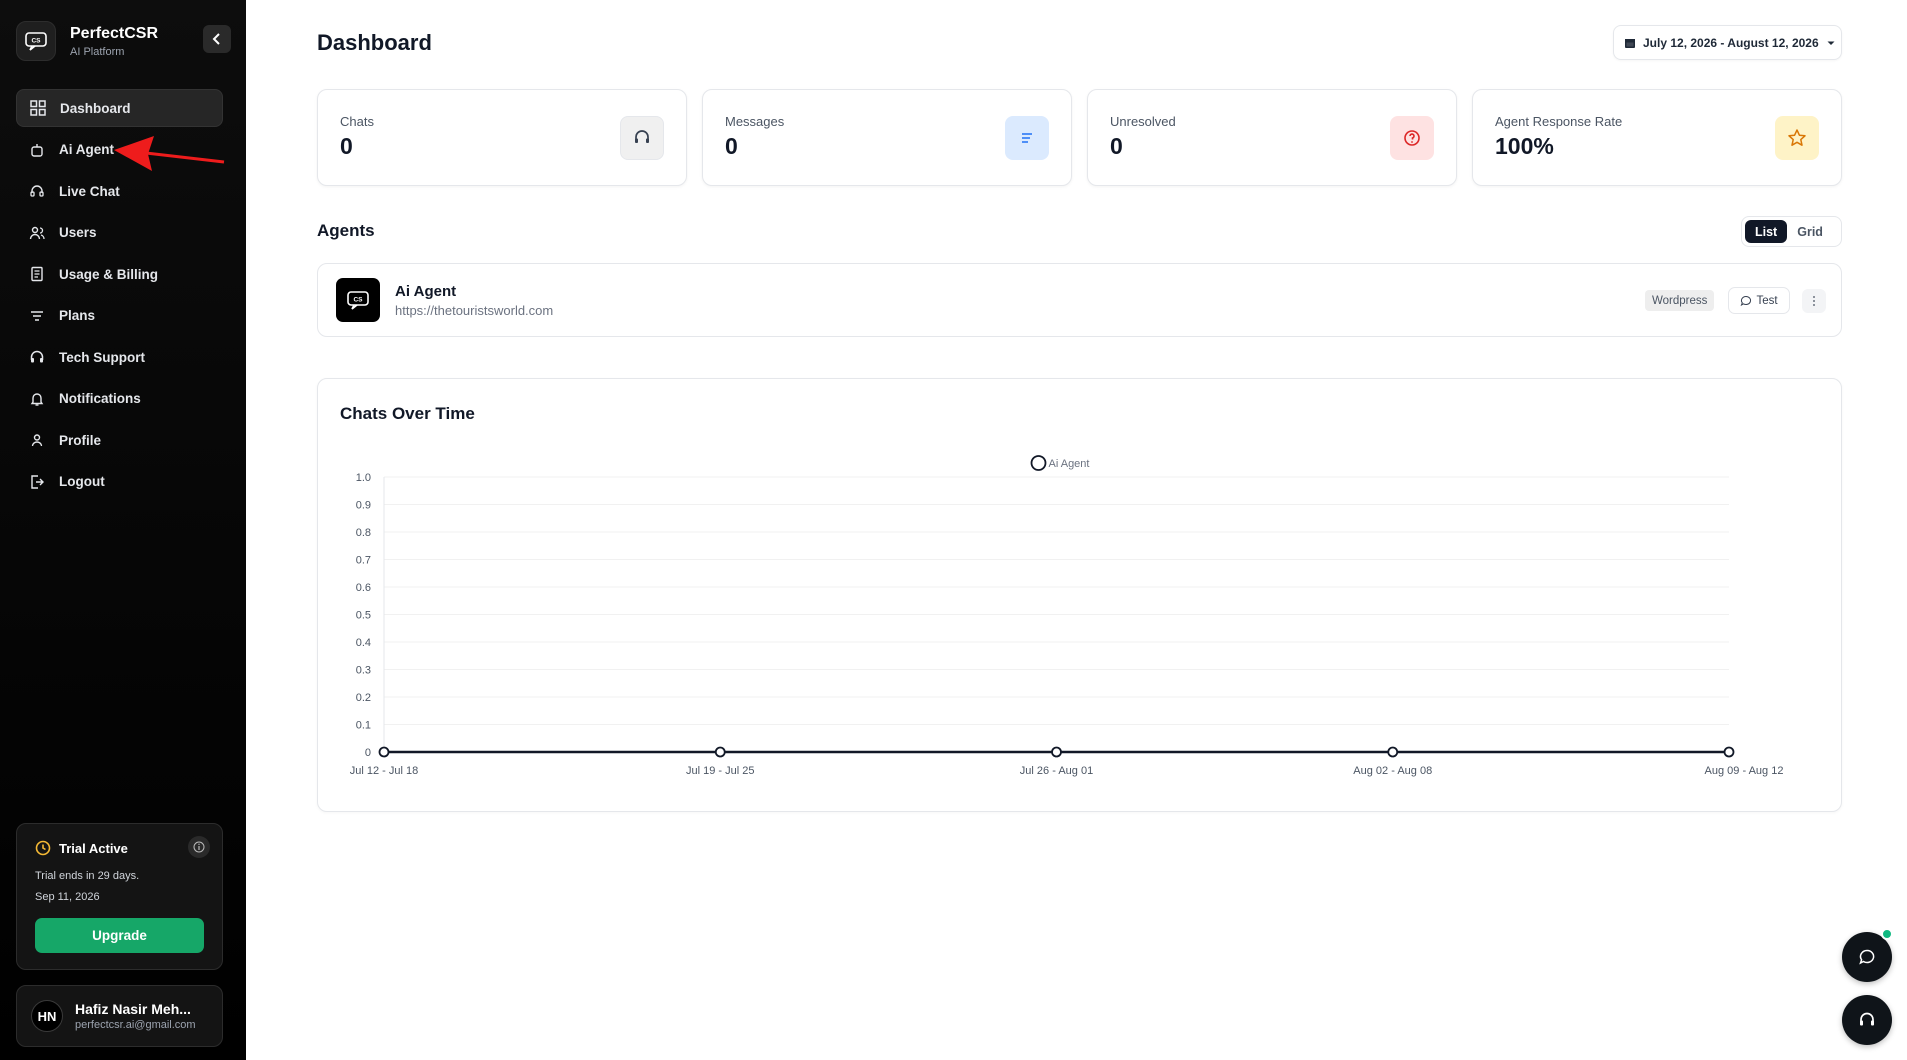  What do you see at coordinates (1657, 137) in the screenshot?
I see `stat-card-response-rate: Agent Response Rate 100%` at bounding box center [1657, 137].